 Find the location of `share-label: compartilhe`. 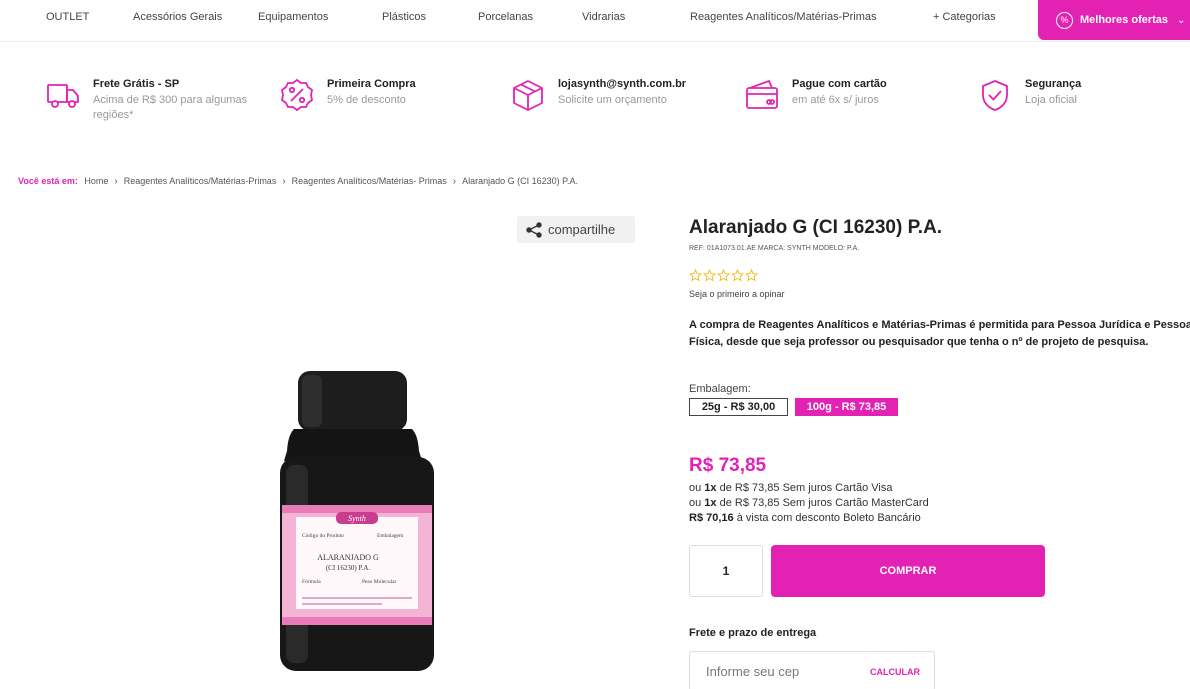

share-label: compartilhe is located at coordinates (582, 229).